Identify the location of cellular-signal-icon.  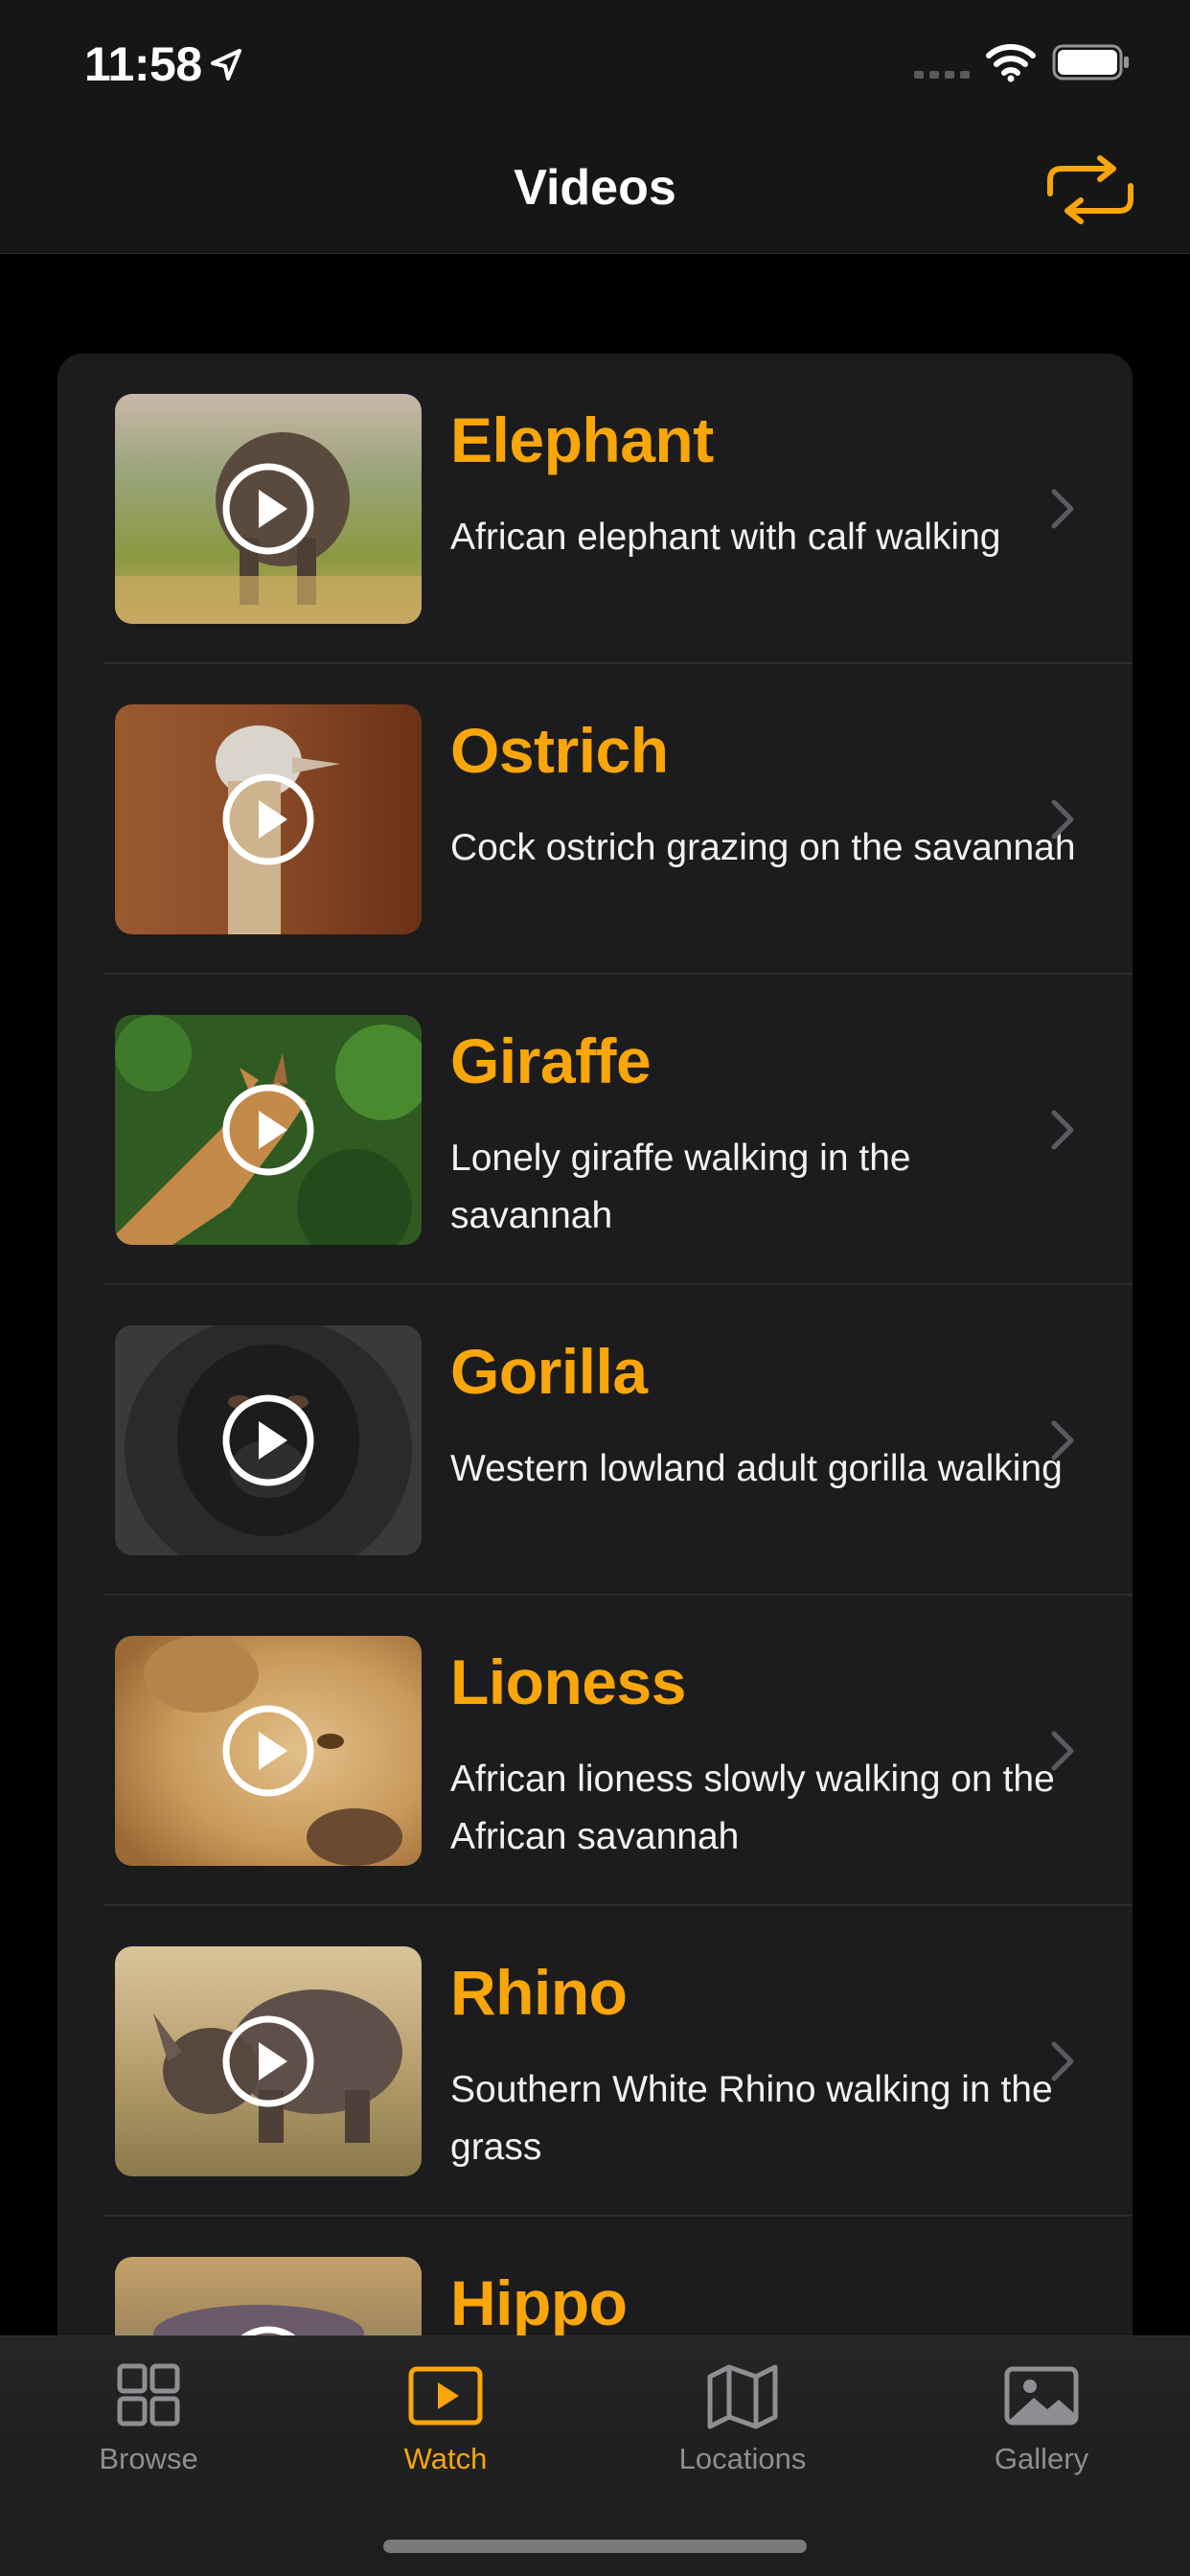
(942, 75).